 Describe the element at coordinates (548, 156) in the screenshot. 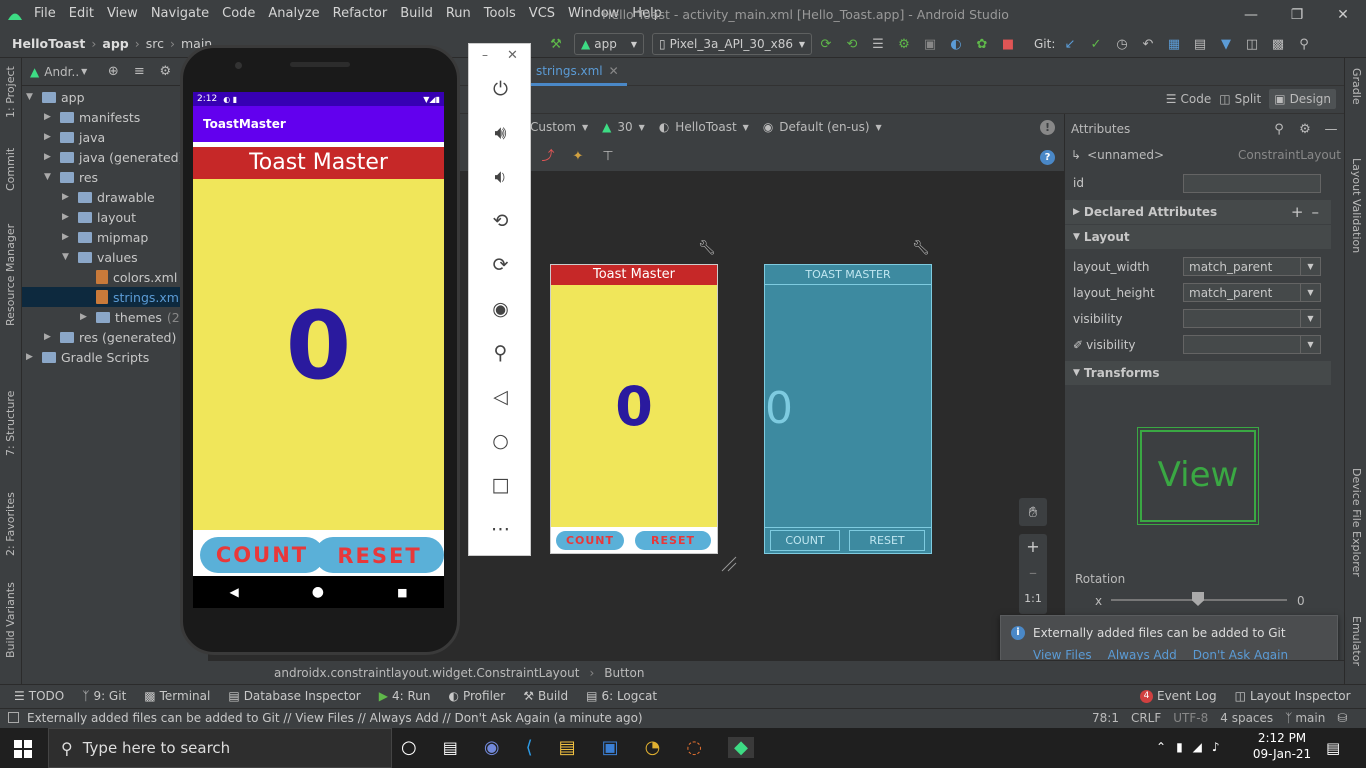

I see `clear-constraints-icon: ⤴` at that location.